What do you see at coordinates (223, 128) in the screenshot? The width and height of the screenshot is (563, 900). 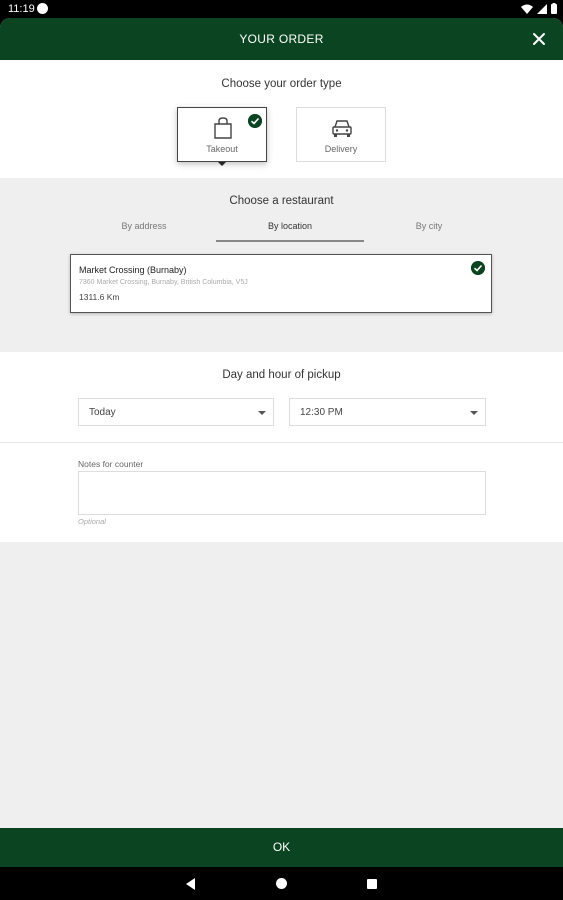 I see `shopping-bag-icon` at bounding box center [223, 128].